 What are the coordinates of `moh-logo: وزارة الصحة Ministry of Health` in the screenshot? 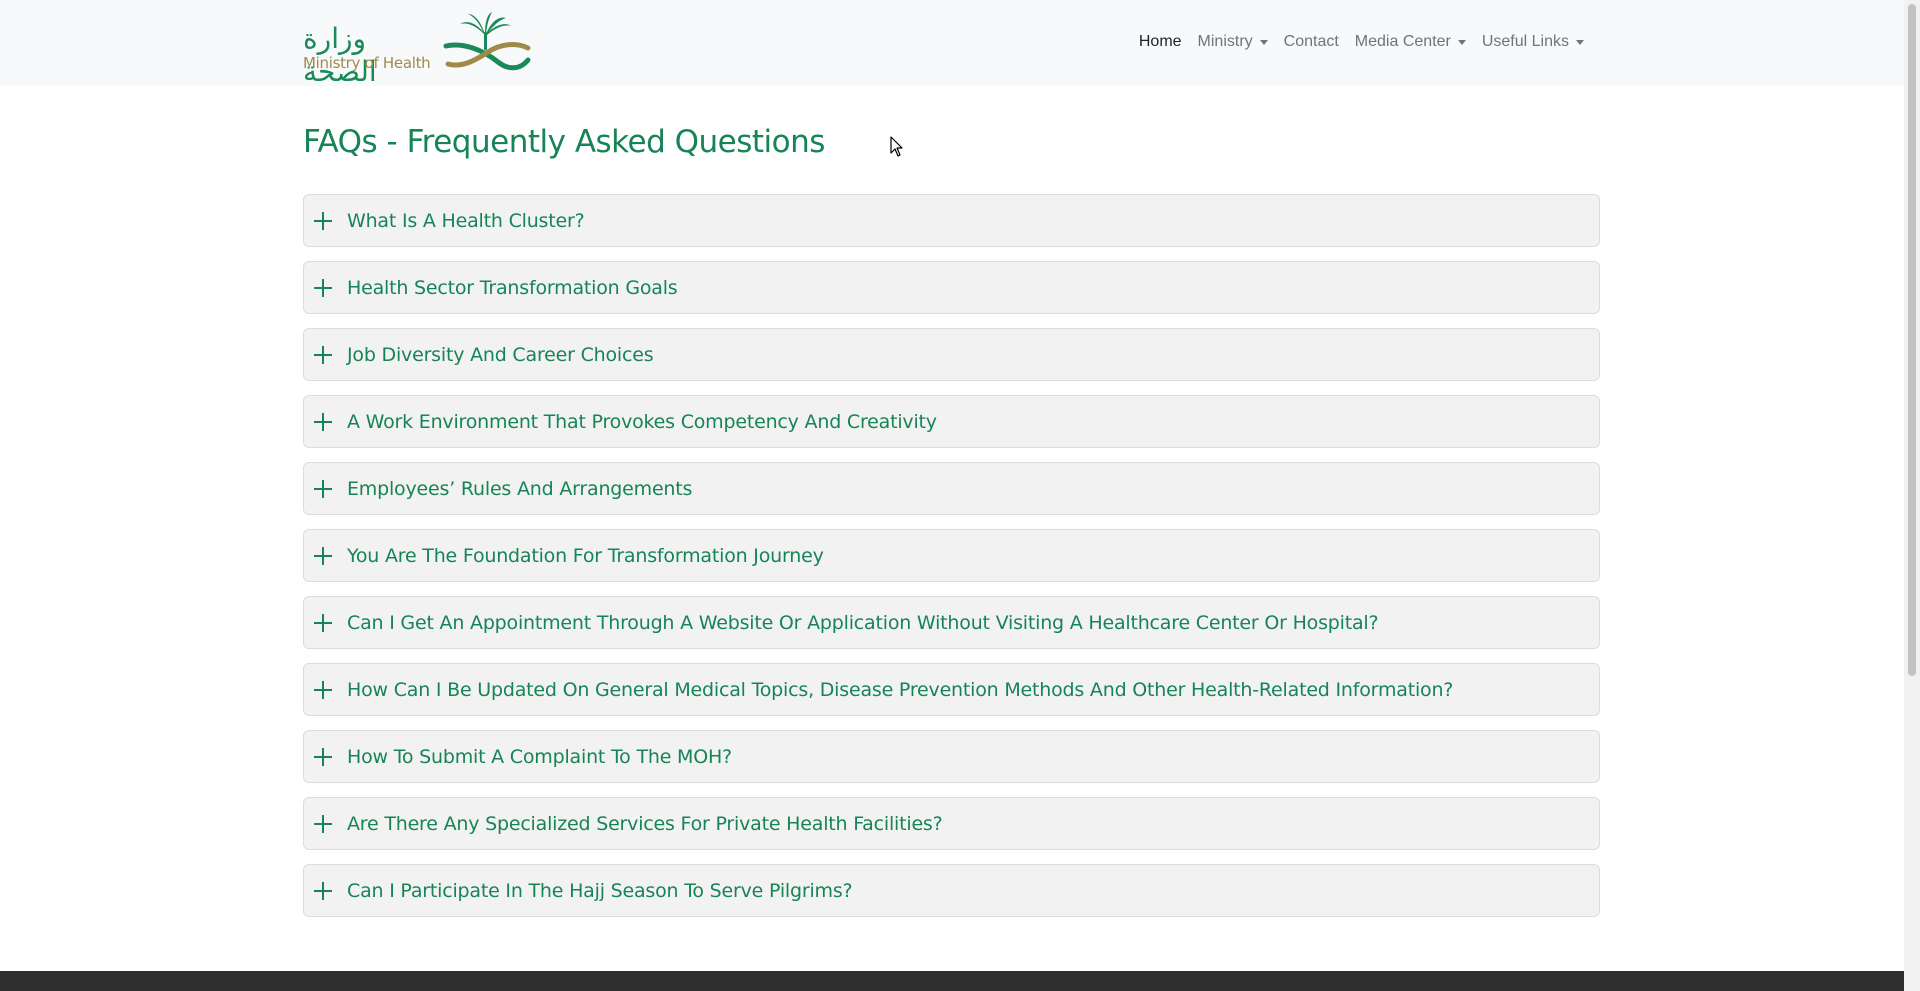 It's located at (418, 50).